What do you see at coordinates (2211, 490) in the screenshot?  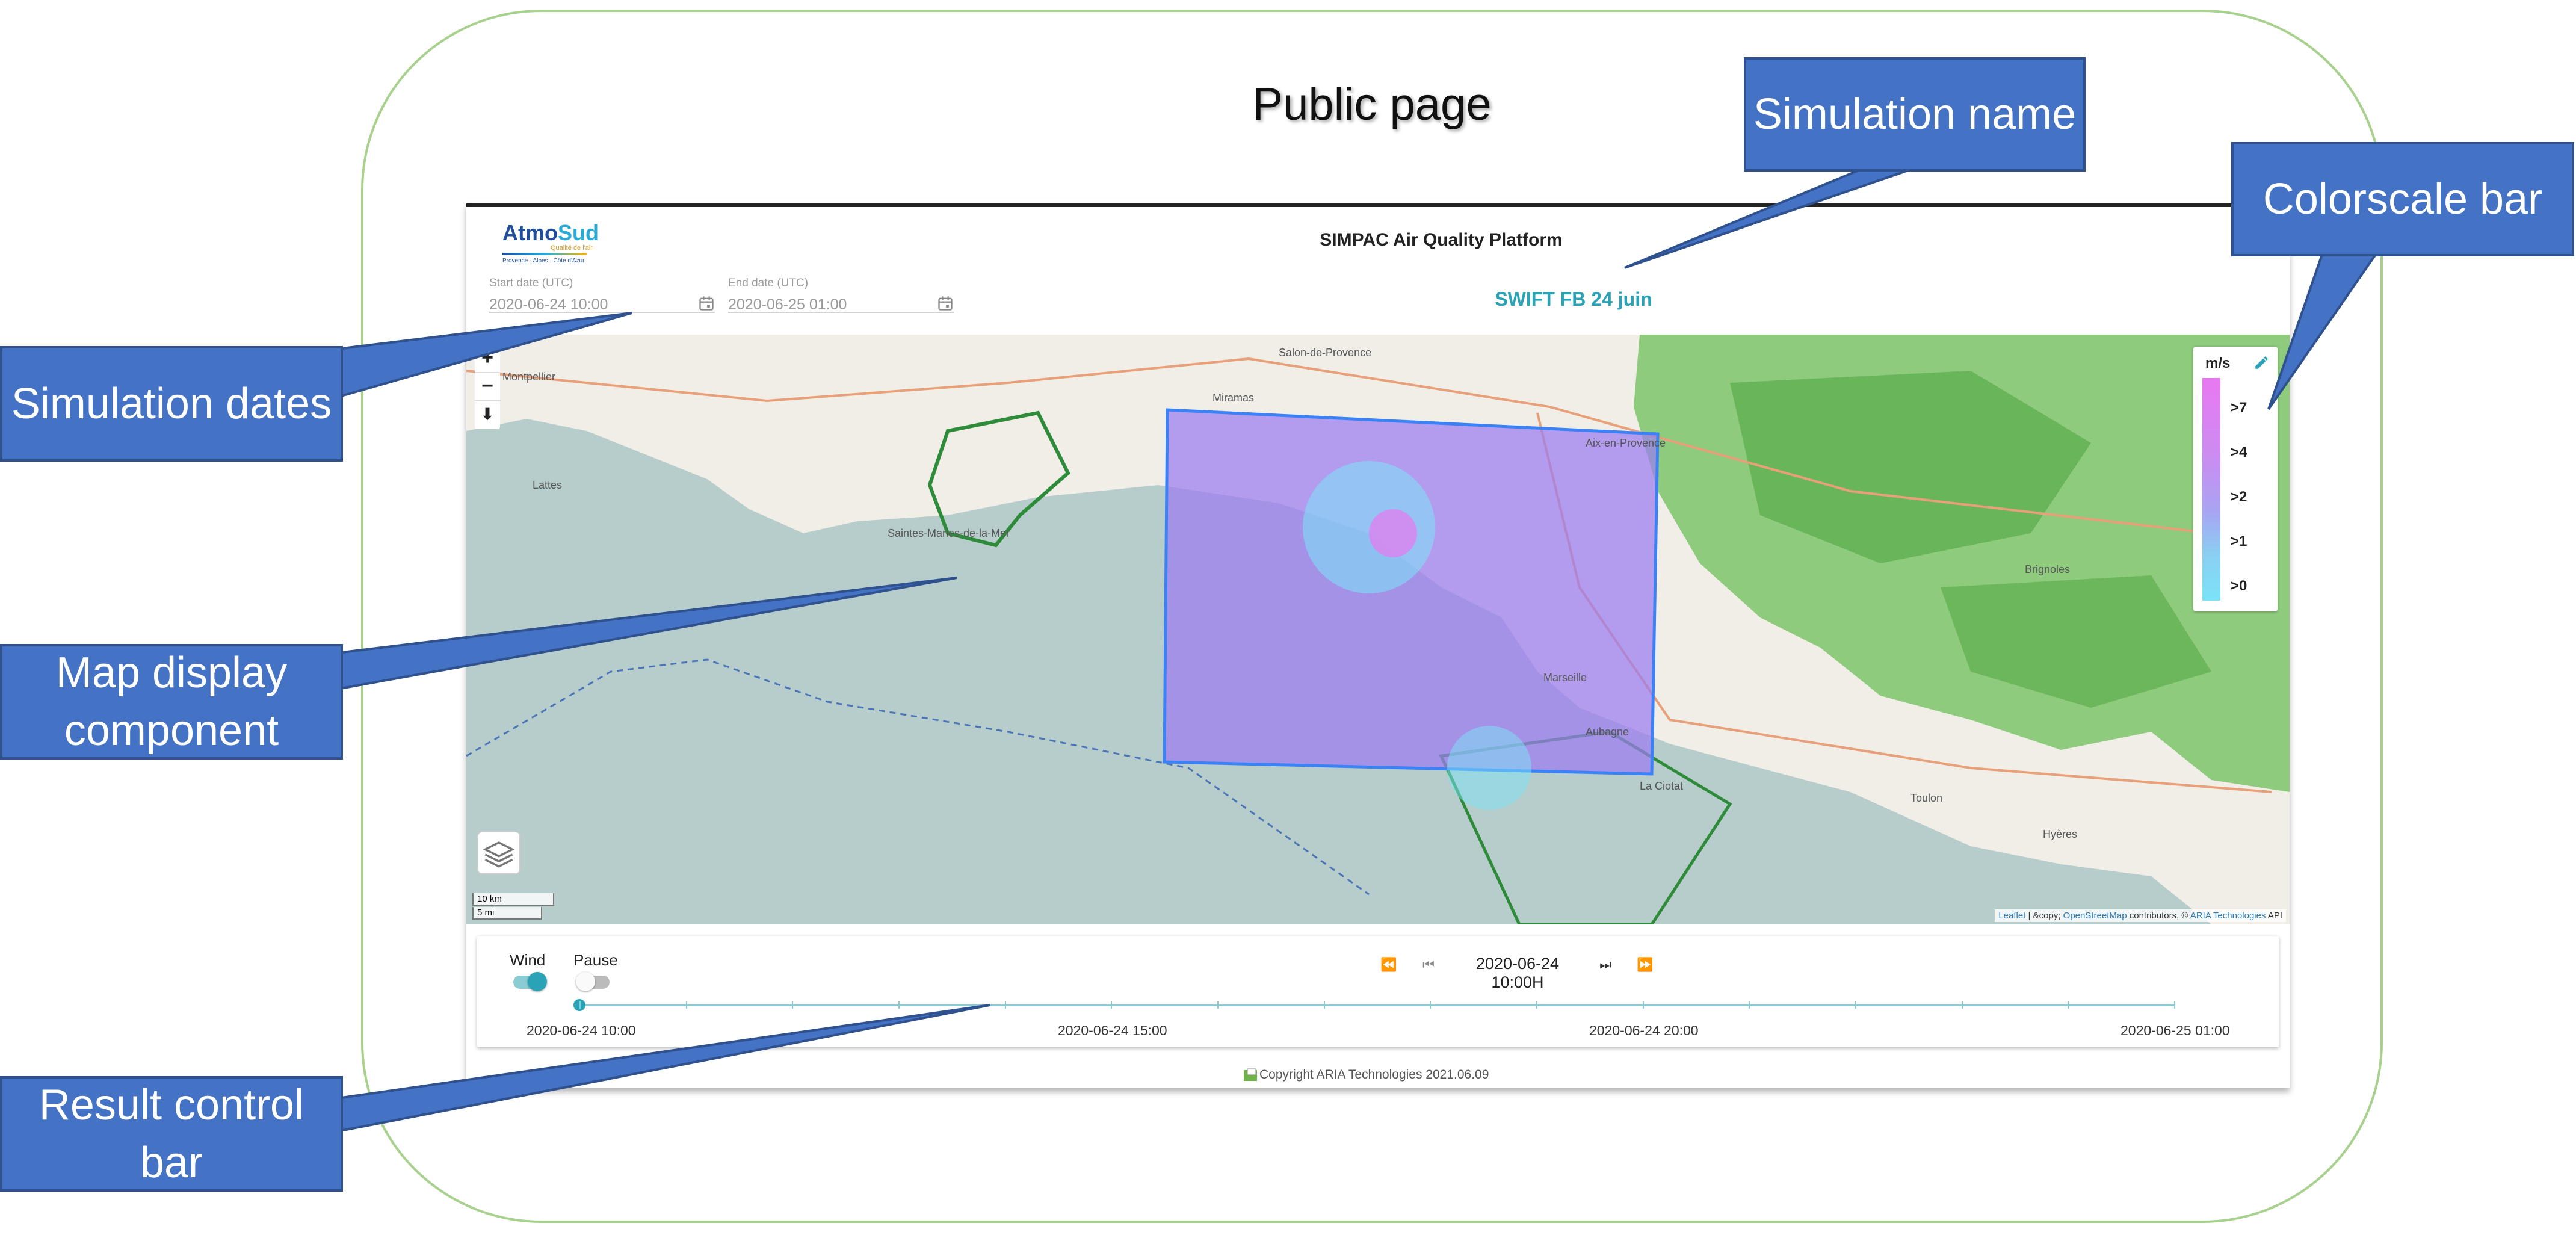 I see `colorscale-bar` at bounding box center [2211, 490].